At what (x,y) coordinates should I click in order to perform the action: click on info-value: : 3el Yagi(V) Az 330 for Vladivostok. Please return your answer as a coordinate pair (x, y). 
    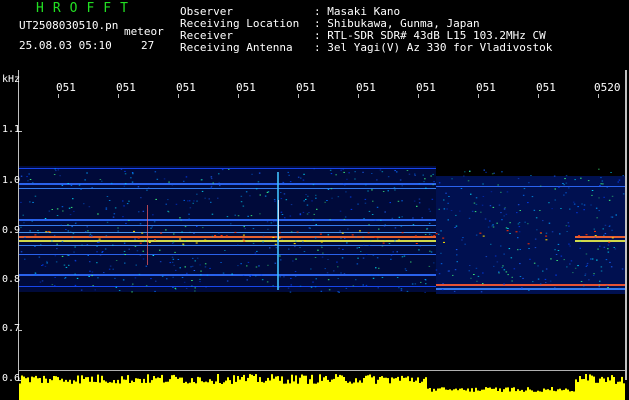
    Looking at the image, I should click on (433, 47).